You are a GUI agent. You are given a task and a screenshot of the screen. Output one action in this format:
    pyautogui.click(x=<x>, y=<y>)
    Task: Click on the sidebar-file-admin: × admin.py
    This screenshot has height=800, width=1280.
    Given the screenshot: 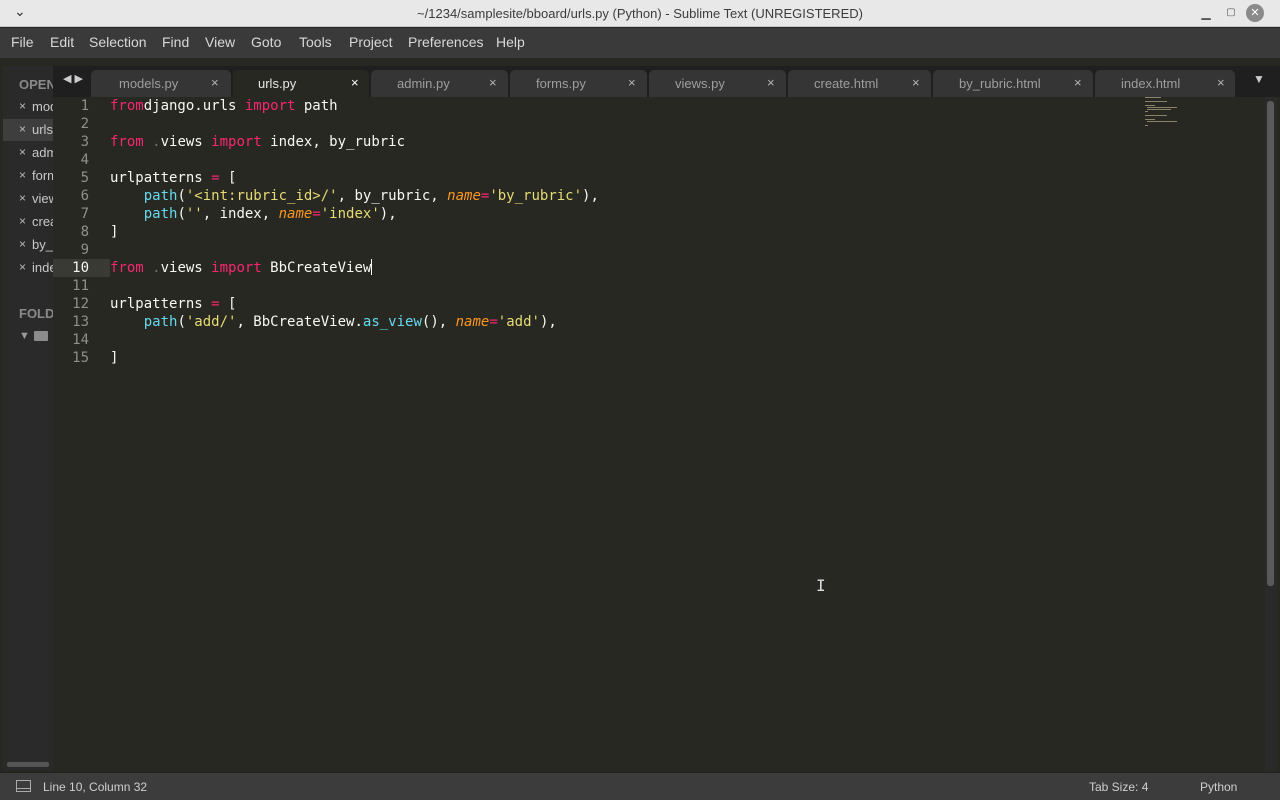 What is the action you would take?
    pyautogui.click(x=28, y=153)
    